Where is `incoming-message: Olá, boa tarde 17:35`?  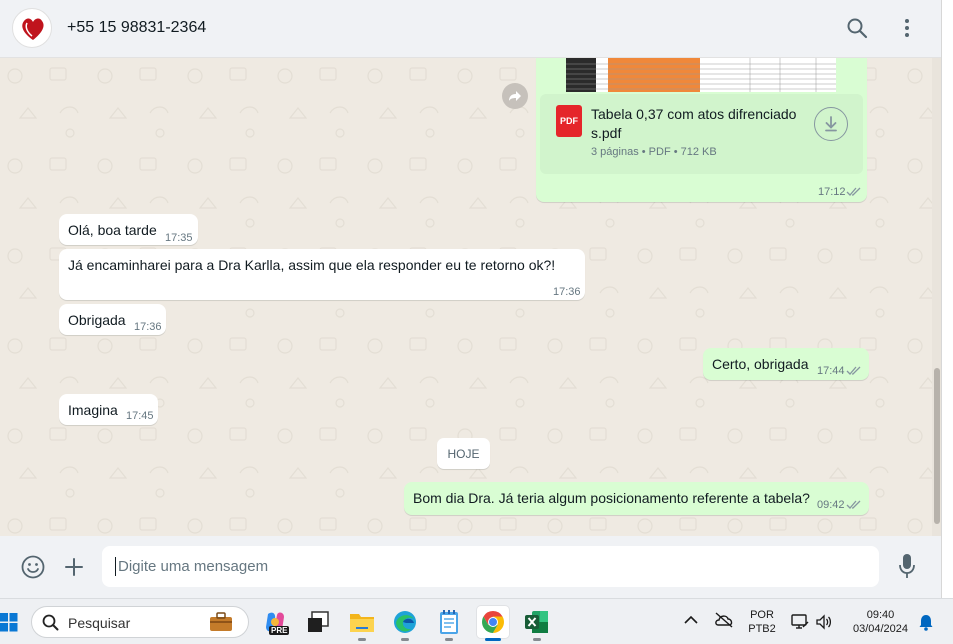
incoming-message: Olá, boa tarde 17:35 is located at coordinates (128, 229).